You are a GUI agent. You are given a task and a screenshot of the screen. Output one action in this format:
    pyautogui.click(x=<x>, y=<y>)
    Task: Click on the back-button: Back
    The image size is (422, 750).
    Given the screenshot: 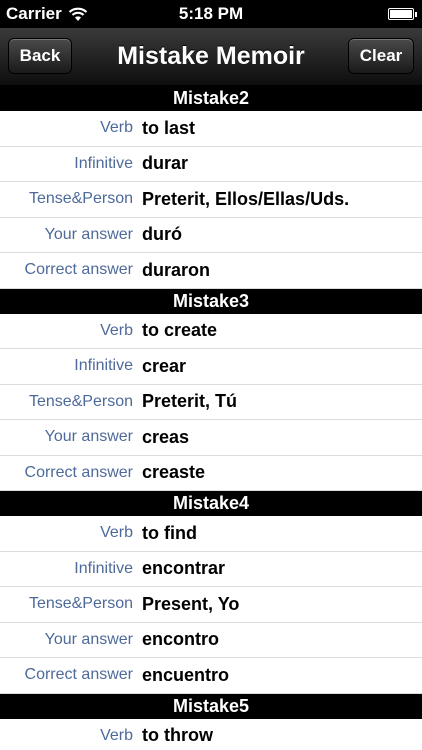 What is the action you would take?
    pyautogui.click(x=40, y=56)
    